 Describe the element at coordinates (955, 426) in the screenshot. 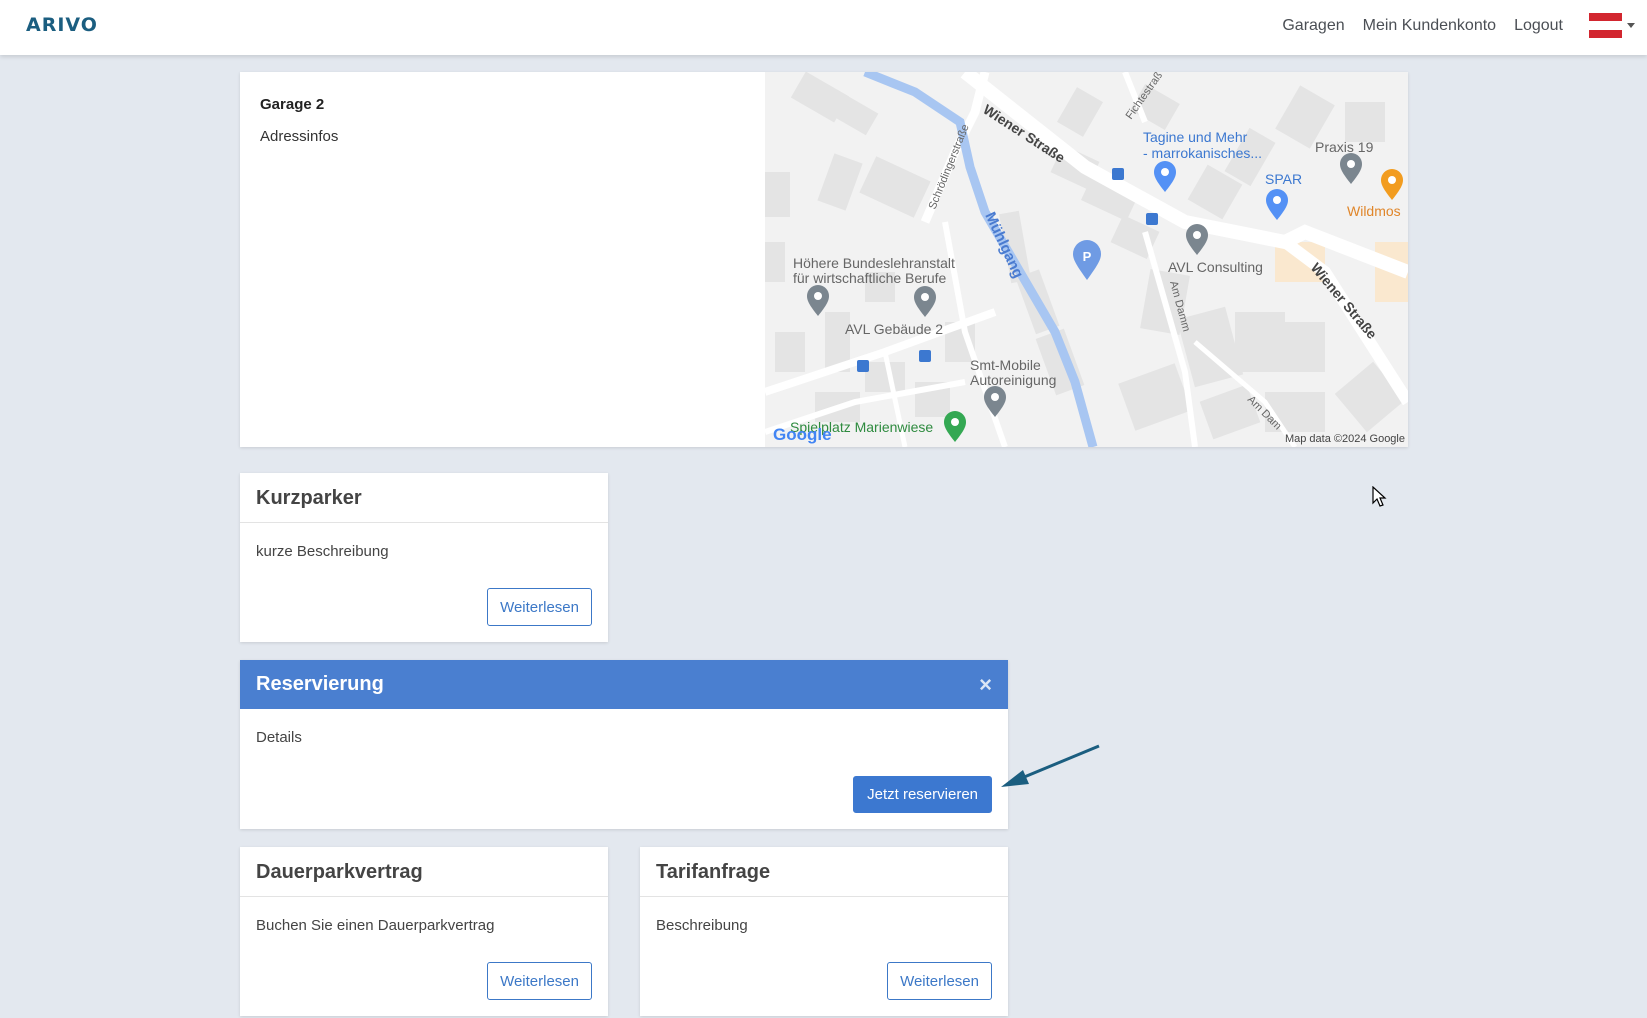

I see `map-pin-park-icon` at that location.